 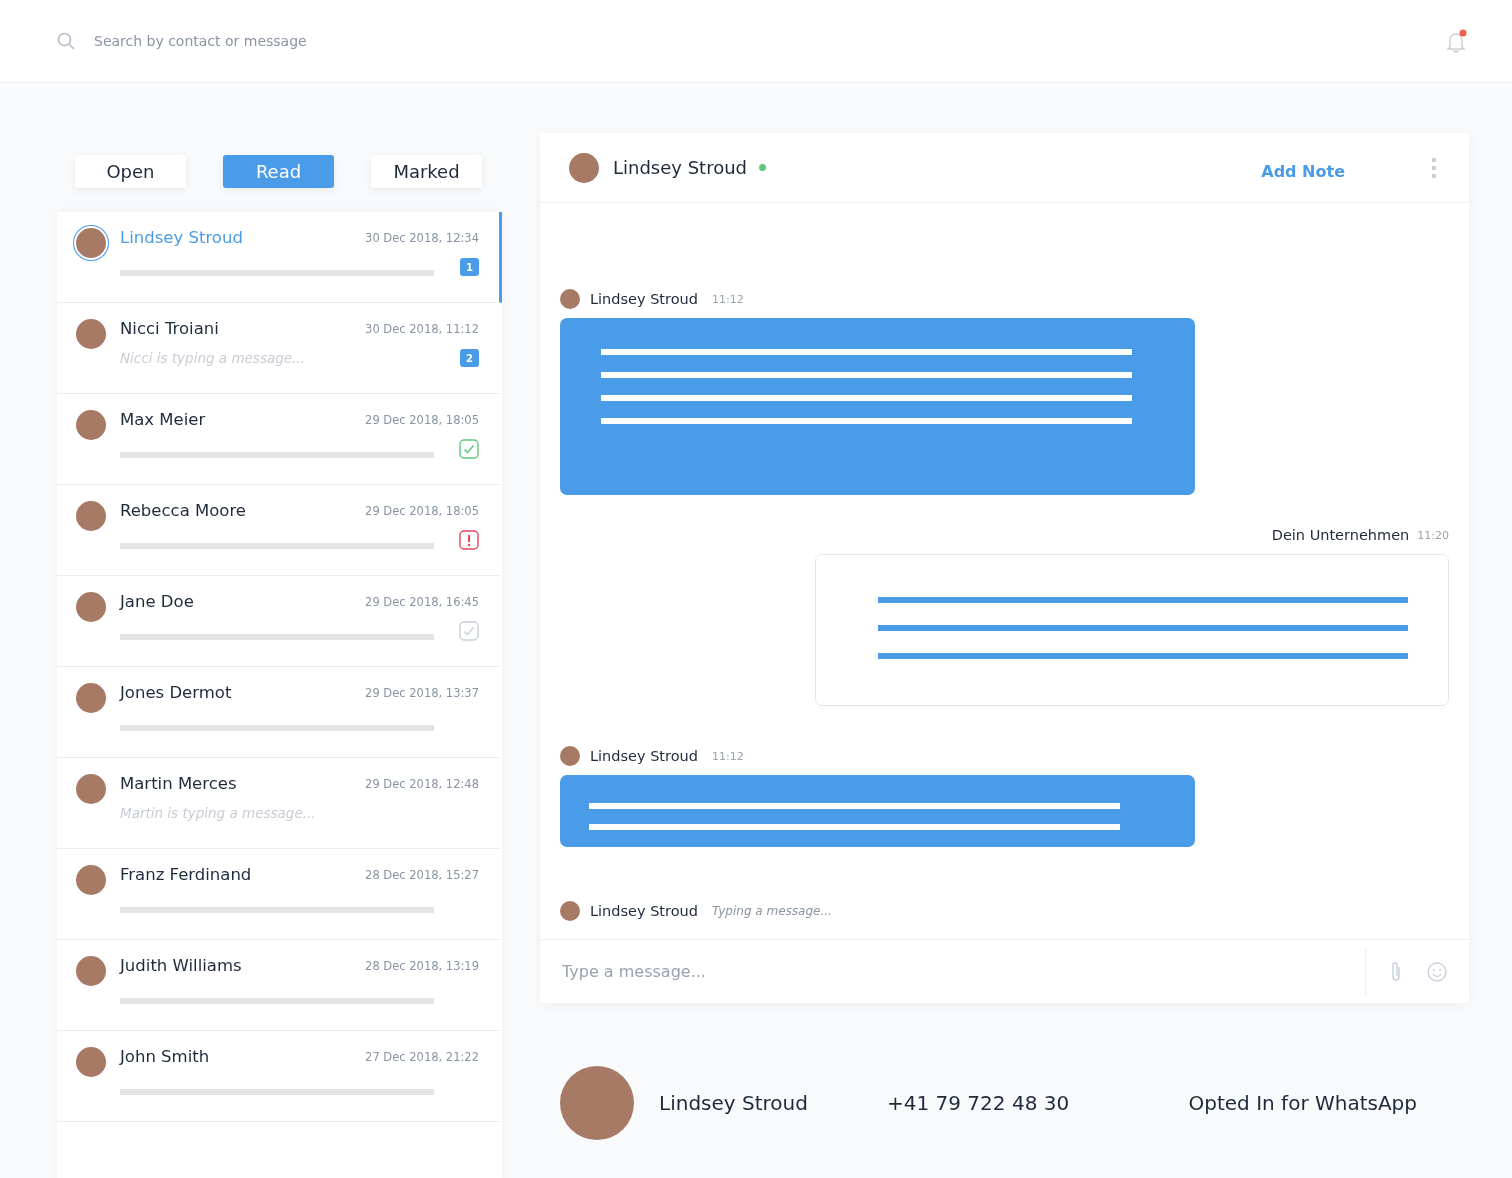 I want to click on contact-name: Jane Doe, so click(x=157, y=601).